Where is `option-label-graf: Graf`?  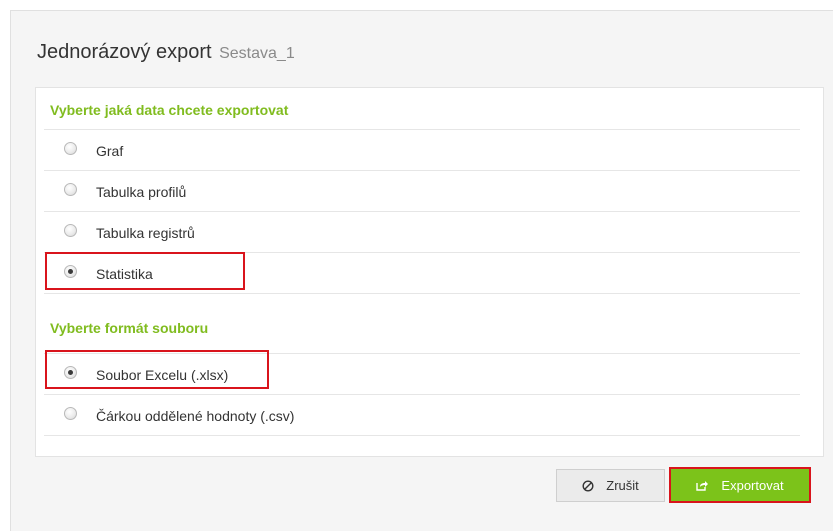 option-label-graf: Graf is located at coordinates (109, 151).